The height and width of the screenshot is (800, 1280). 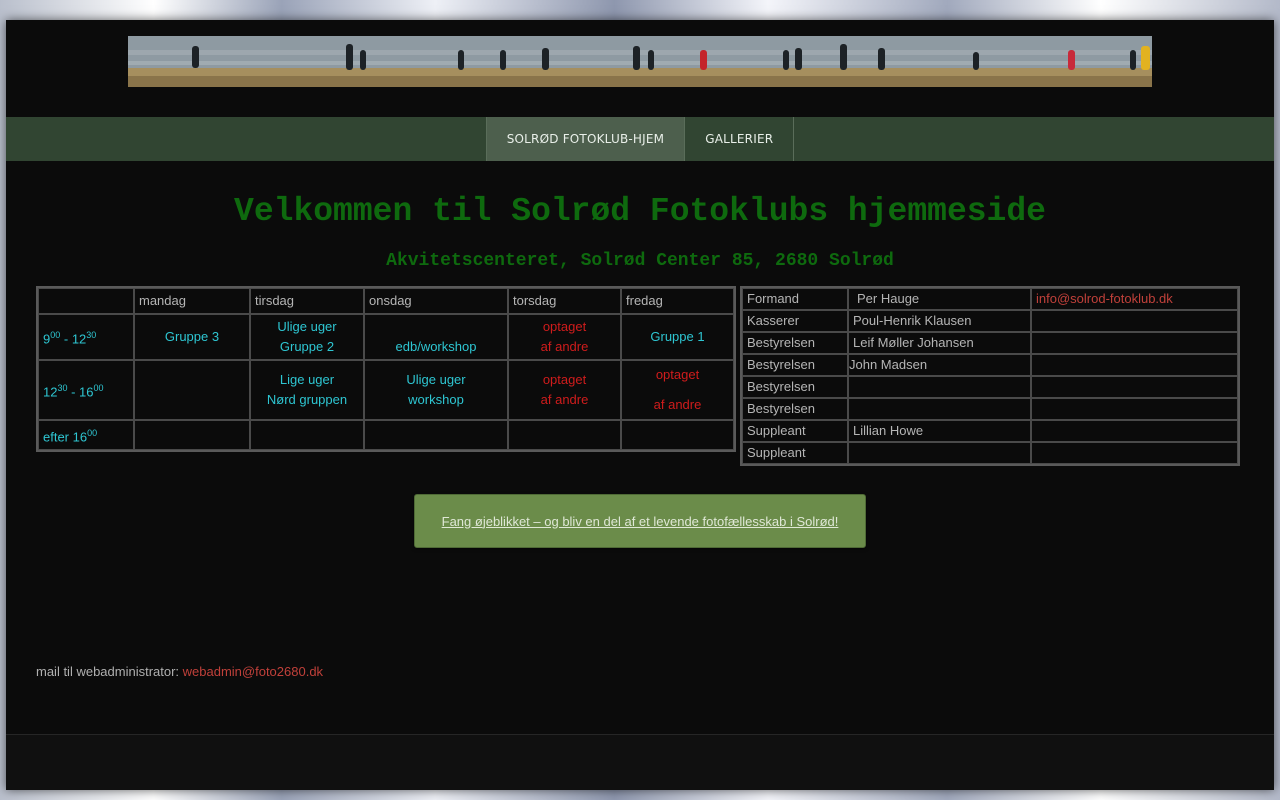 I want to click on schedule-cell: Lige uger Nørd gruppen, so click(x=307, y=390).